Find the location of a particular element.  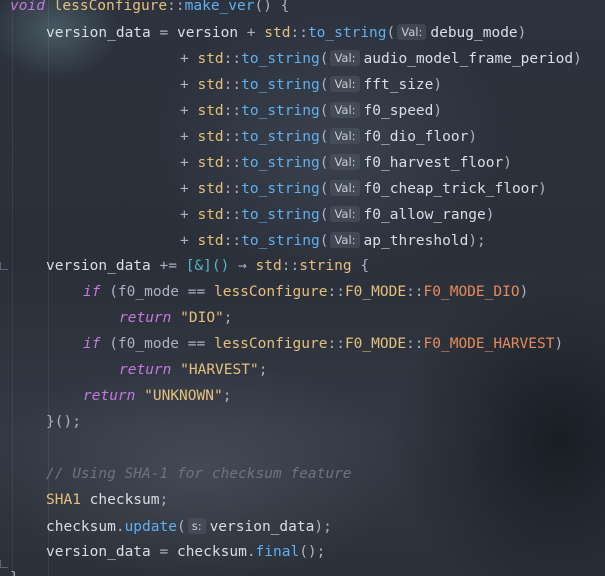

code-line-lambda: version_data += [&]() → std::string { is located at coordinates (207, 266).